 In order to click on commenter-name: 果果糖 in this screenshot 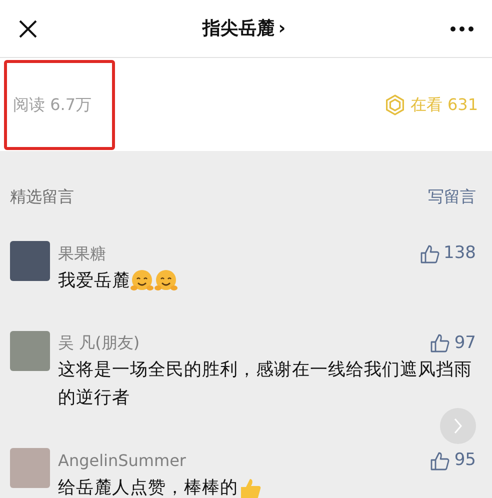, I will do `click(82, 253)`.